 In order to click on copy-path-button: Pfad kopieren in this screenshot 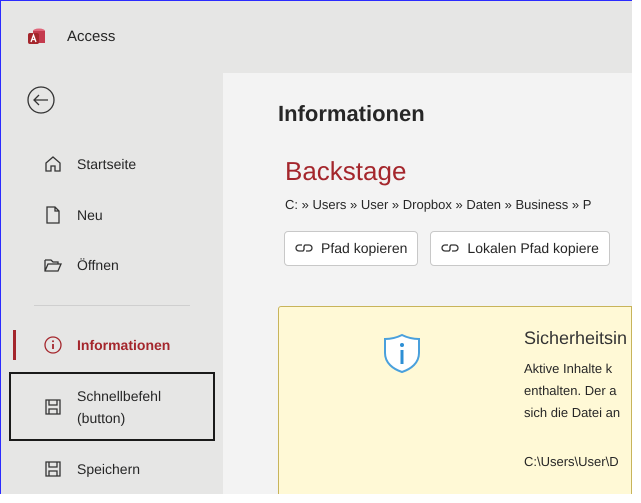, I will do `click(351, 248)`.